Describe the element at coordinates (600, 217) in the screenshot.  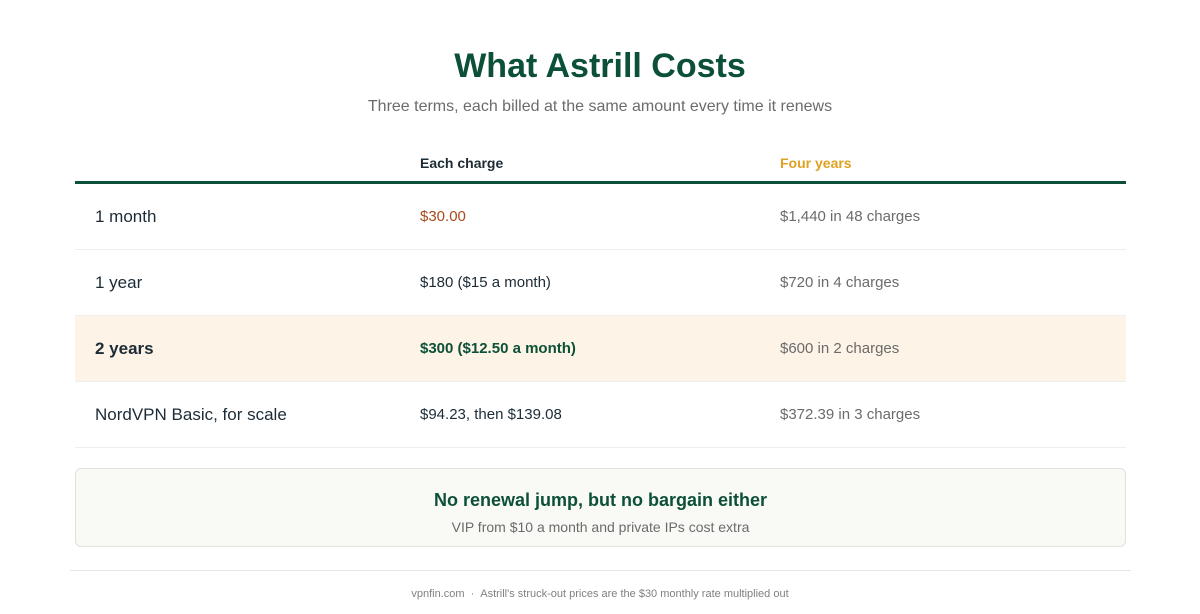
I see `table-row: 1 month $30.00 $1,440 in 48 charges` at that location.